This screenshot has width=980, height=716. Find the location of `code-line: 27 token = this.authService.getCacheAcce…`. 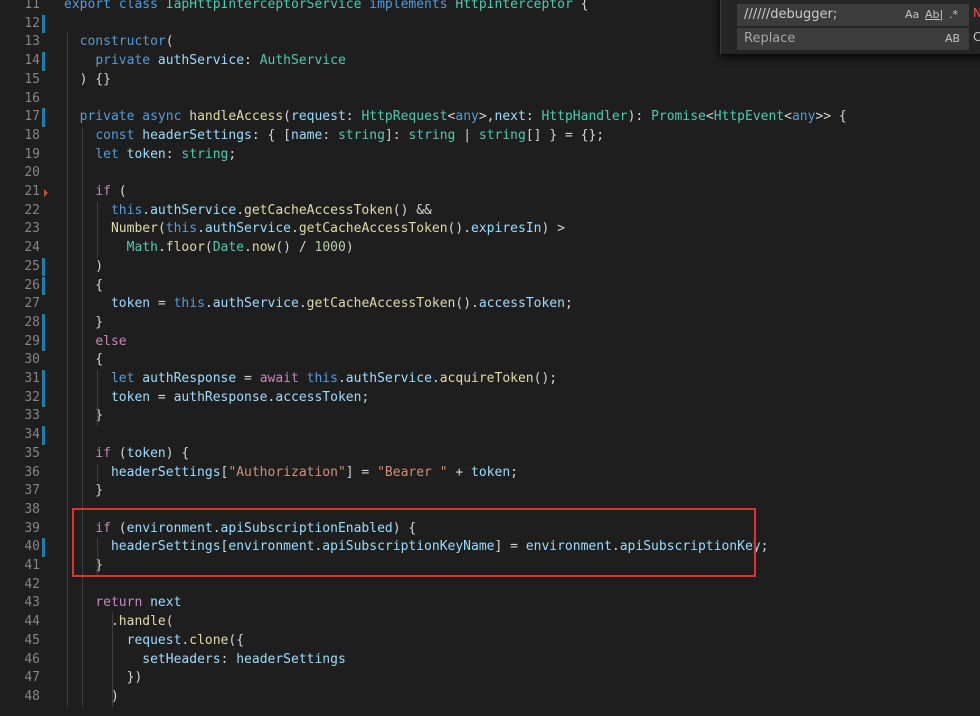

code-line: 27 token = this.authService.getCacheAcce… is located at coordinates (490, 304).